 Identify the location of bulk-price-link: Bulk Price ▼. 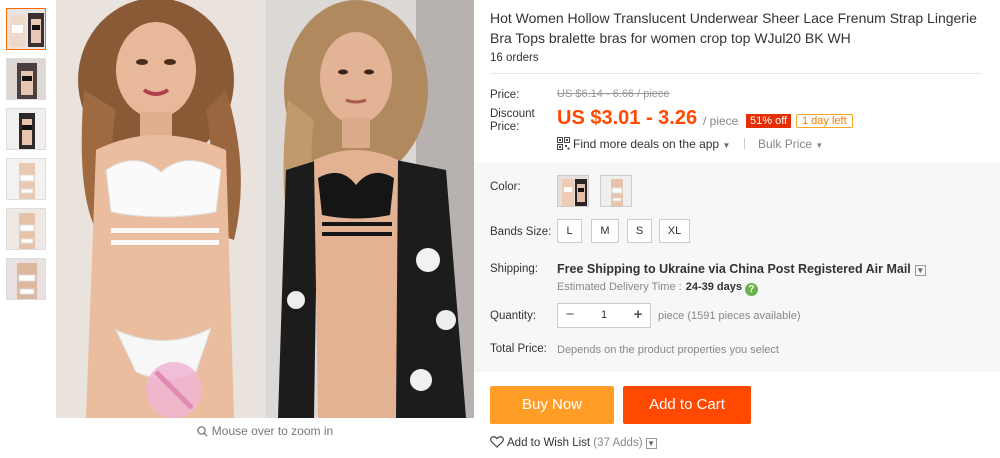
(790, 144).